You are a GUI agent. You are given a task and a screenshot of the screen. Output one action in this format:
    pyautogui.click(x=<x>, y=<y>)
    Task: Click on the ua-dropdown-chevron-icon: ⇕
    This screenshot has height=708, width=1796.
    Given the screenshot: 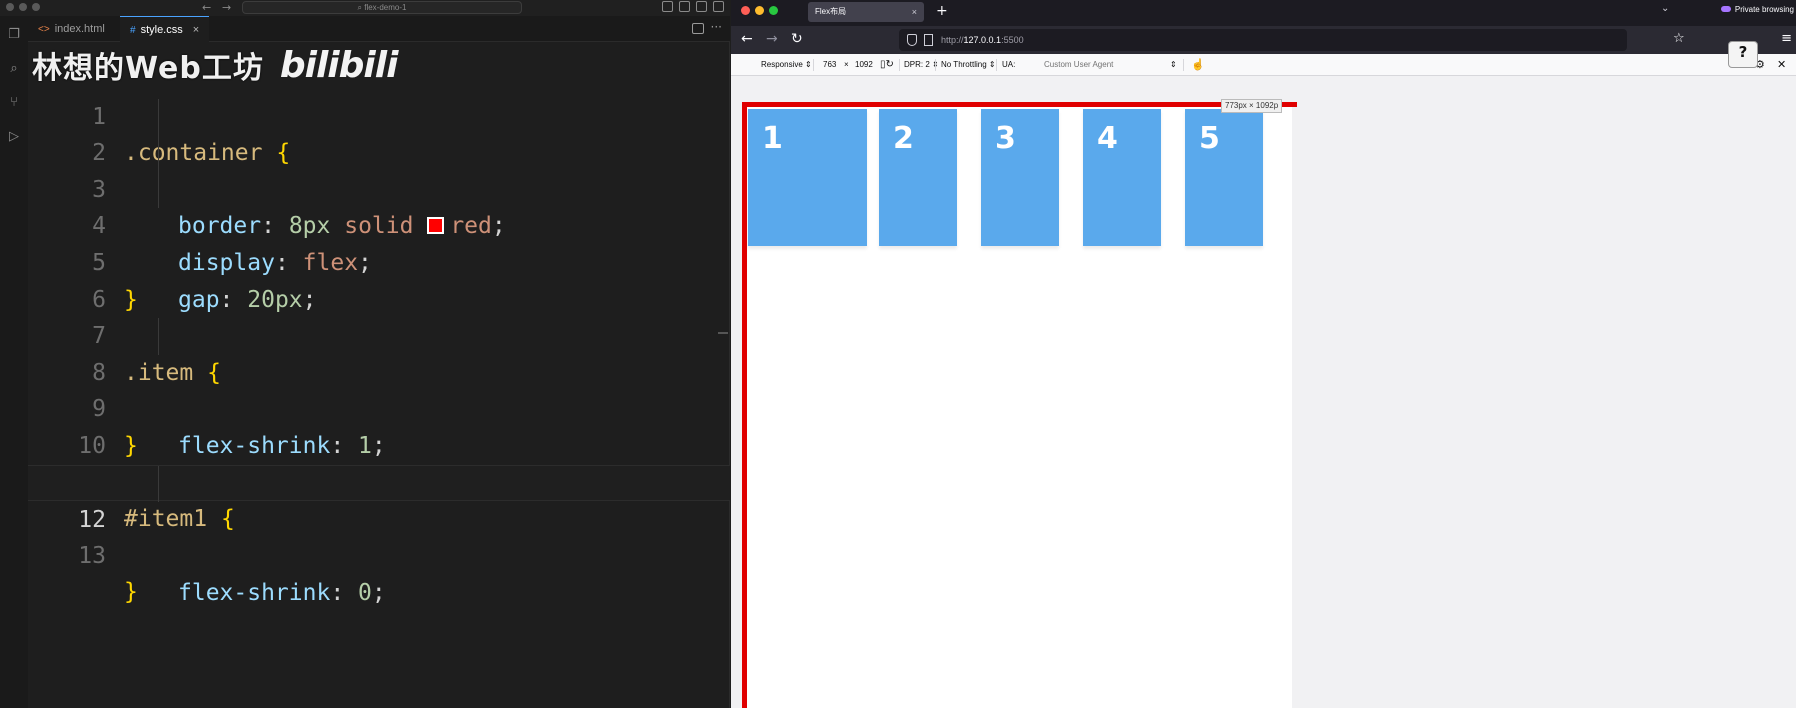 What is the action you would take?
    pyautogui.click(x=1173, y=65)
    